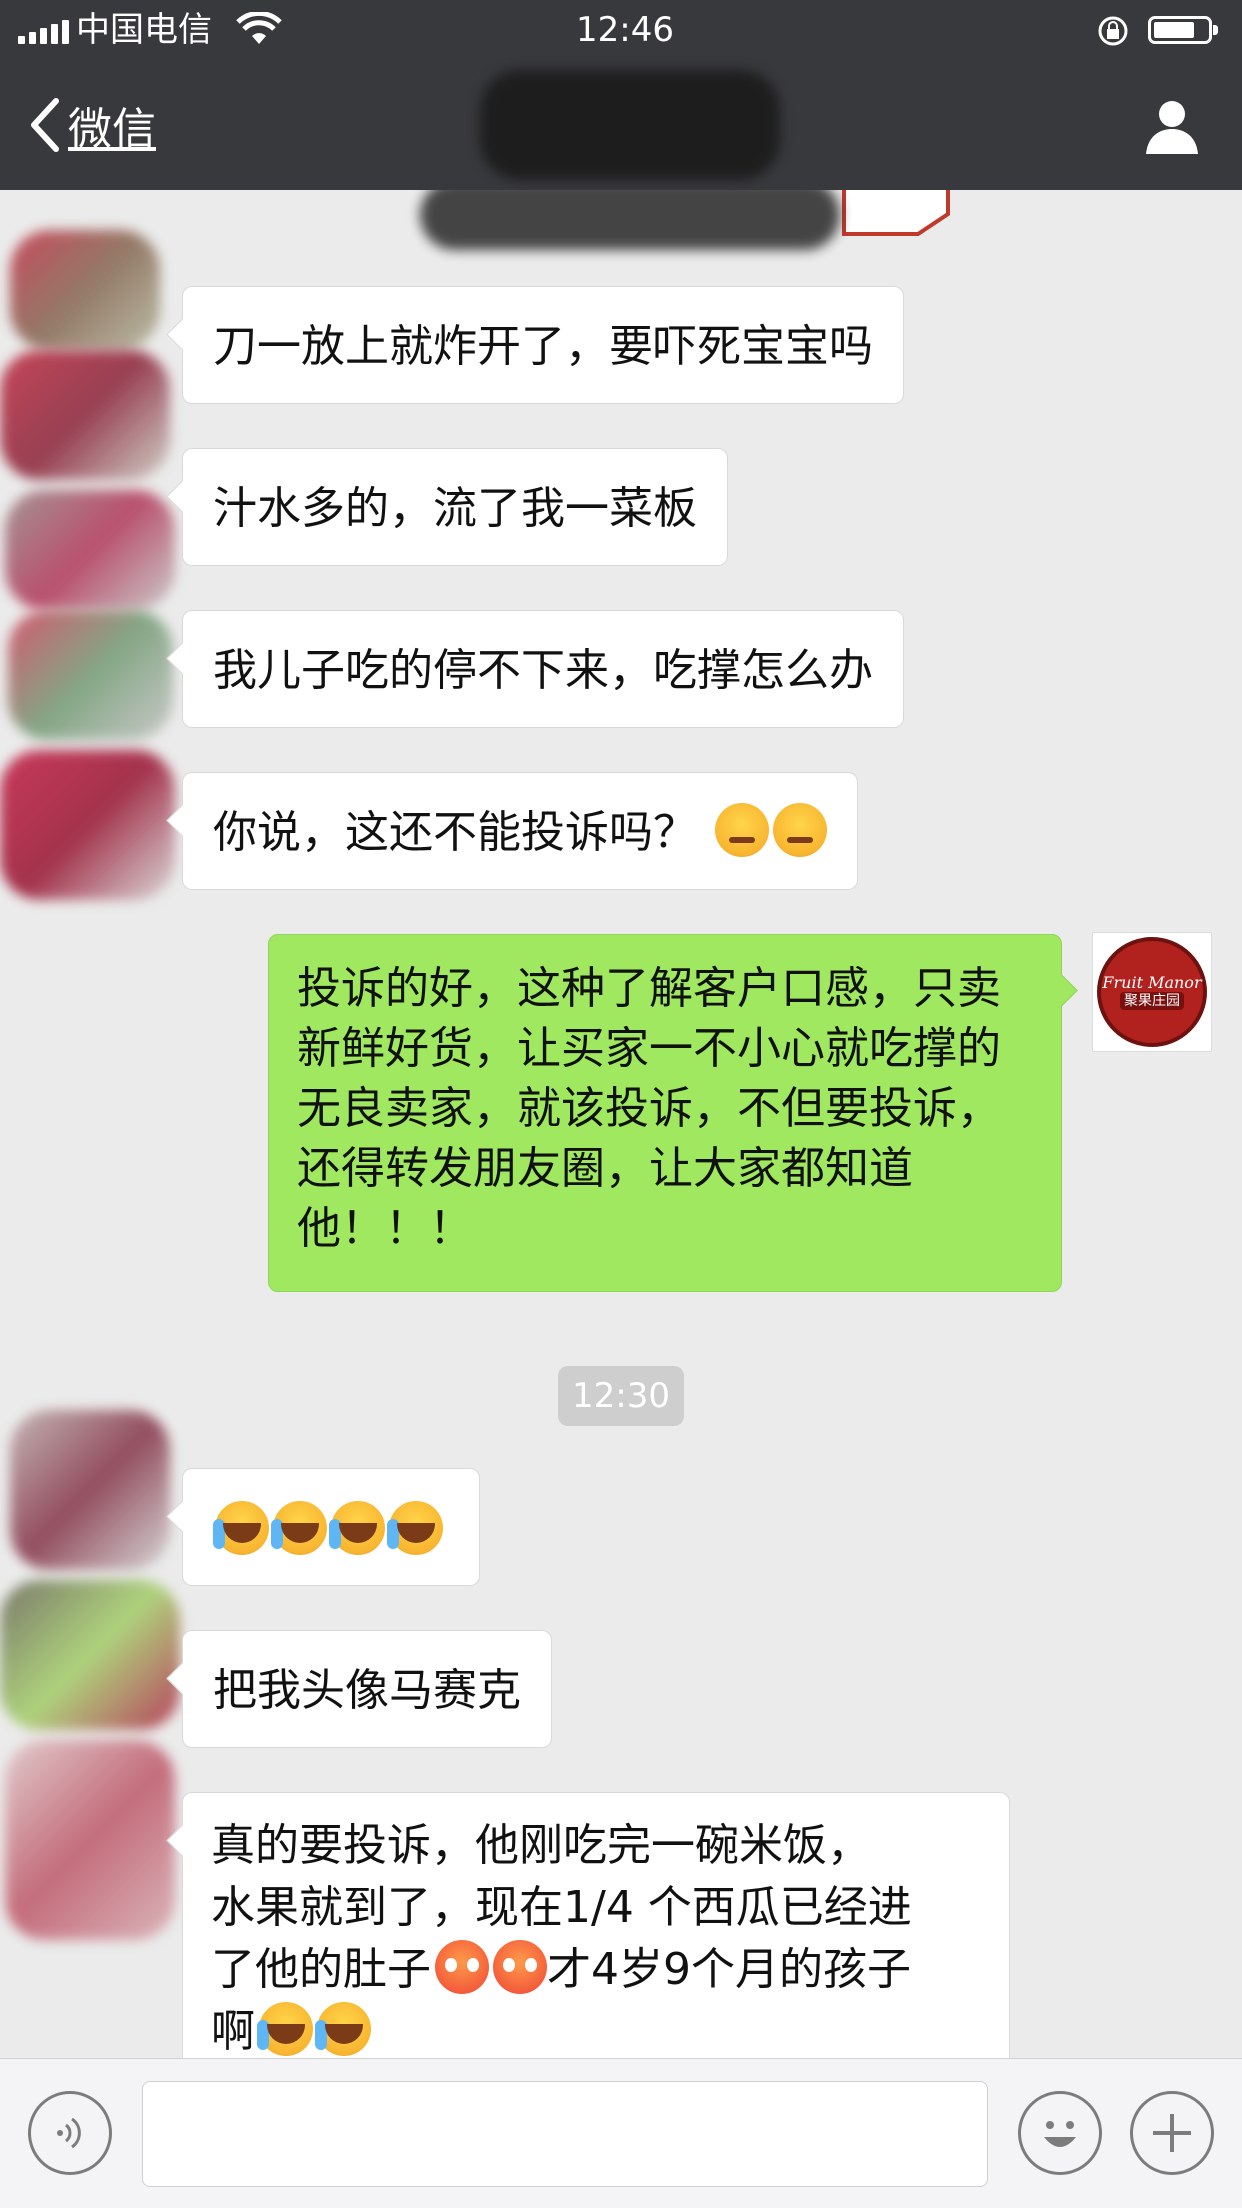 The height and width of the screenshot is (2208, 1242). I want to click on message-text: 你说，这还不能投诉吗？, so click(455, 832).